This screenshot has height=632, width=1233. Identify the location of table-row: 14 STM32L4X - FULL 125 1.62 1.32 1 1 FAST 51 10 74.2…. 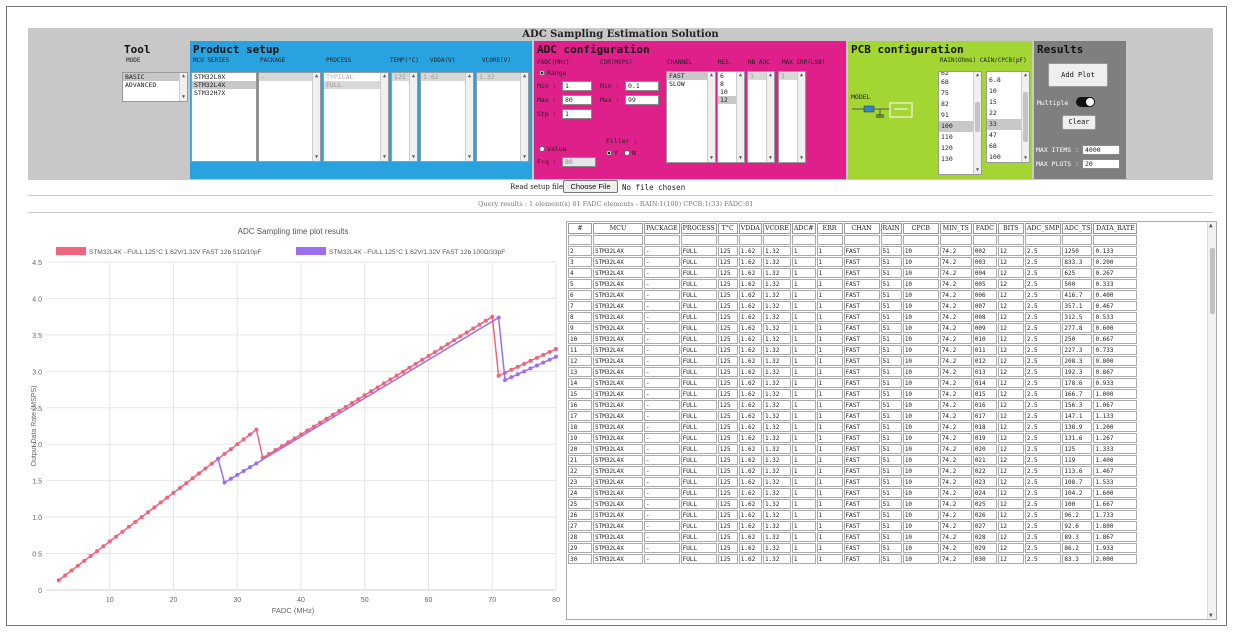
(853, 383).